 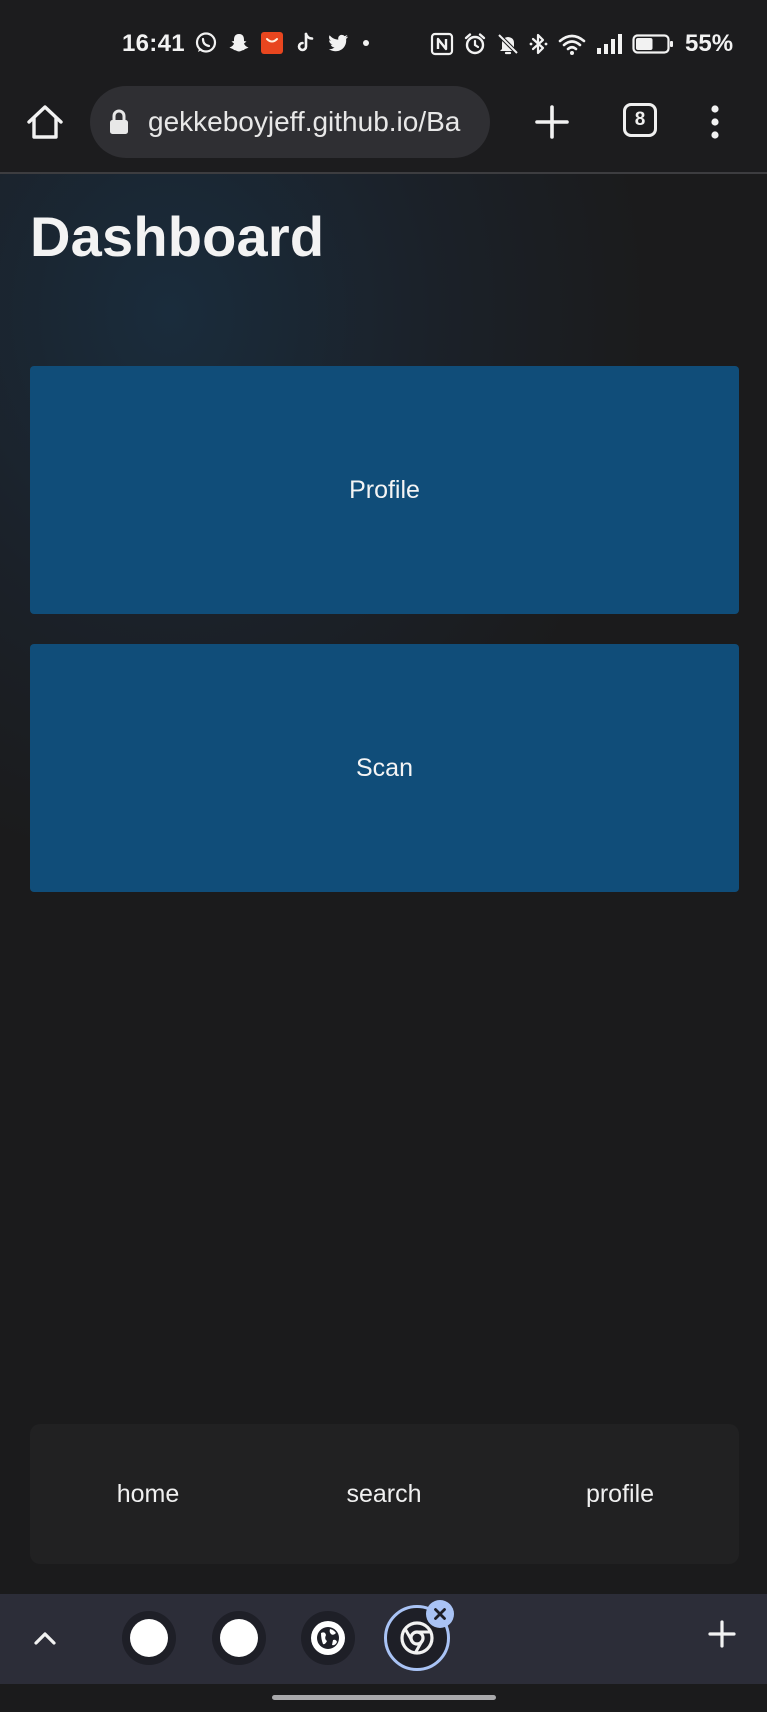 I want to click on nav-search-label: search, so click(x=384, y=1493).